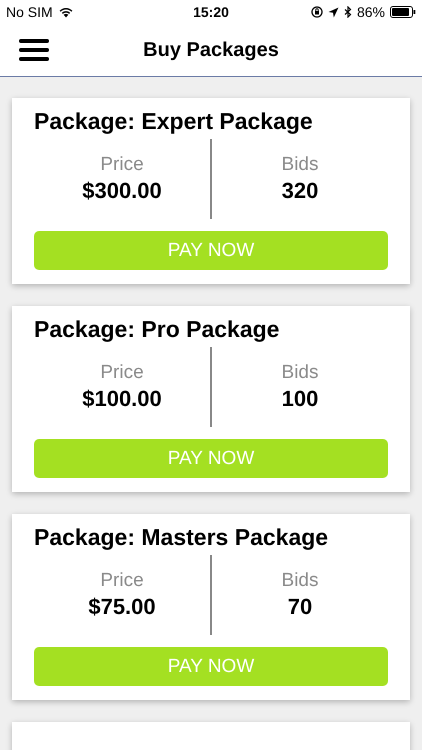  I want to click on clock-text: 15:20, so click(211, 12).